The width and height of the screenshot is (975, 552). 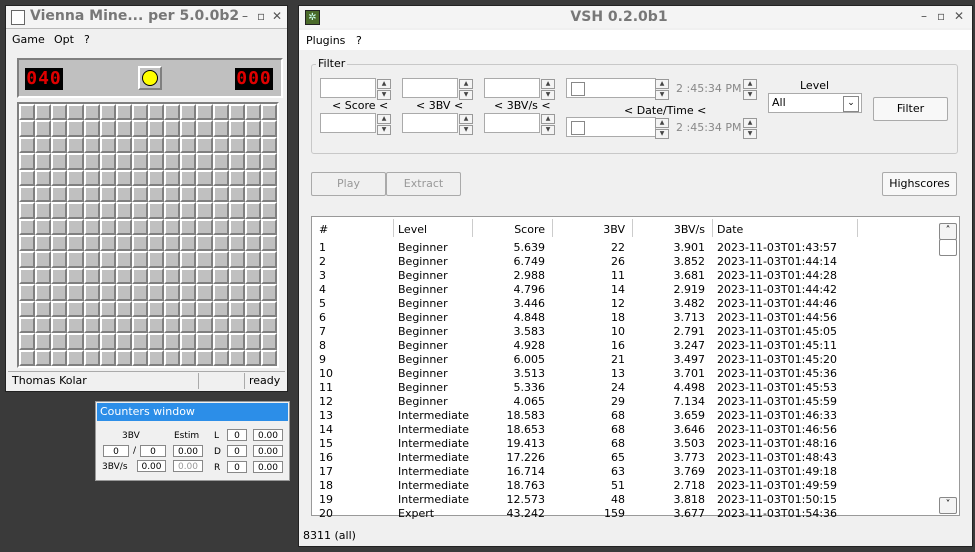 What do you see at coordinates (948, 231) in the screenshot?
I see `scroll-up-icon: ˄` at bounding box center [948, 231].